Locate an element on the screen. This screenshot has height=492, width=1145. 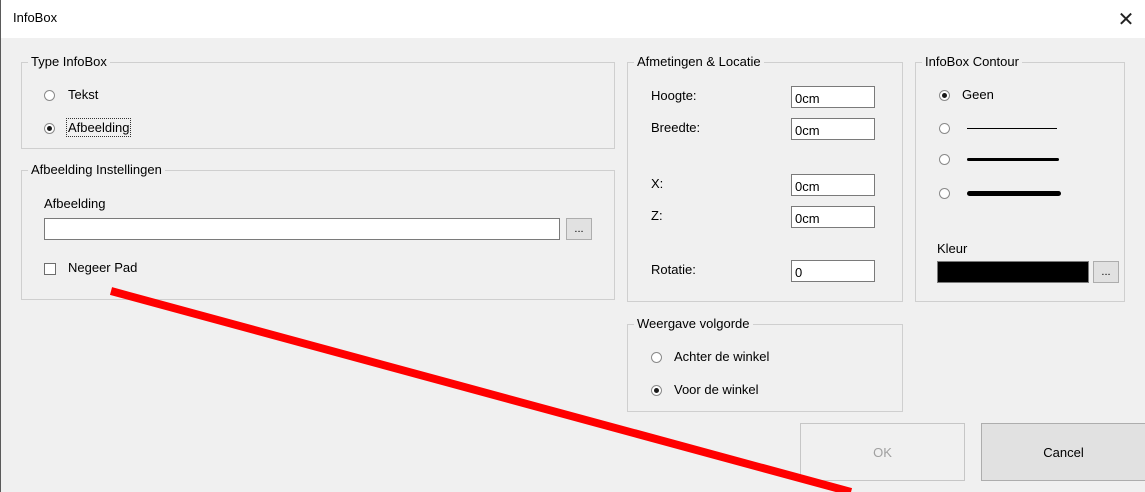
type-infobox-legend: Type InfoBox is located at coordinates (69, 62).